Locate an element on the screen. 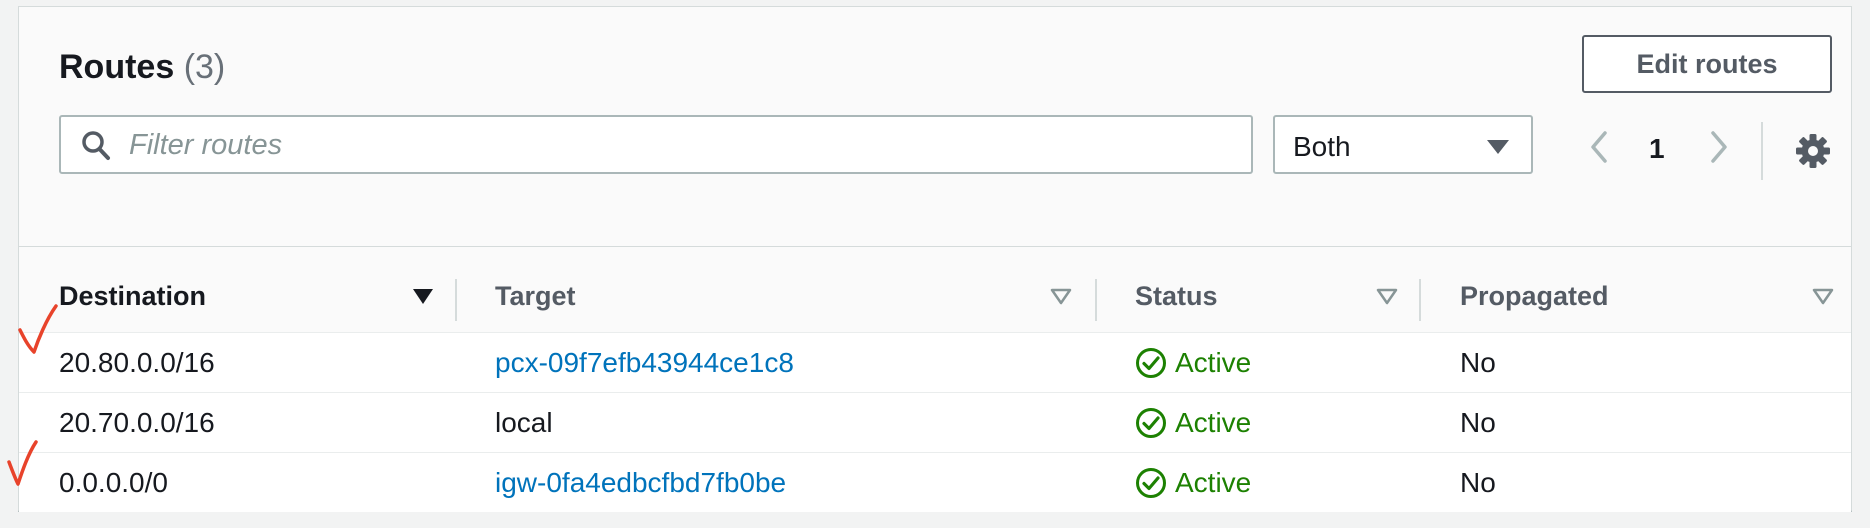 This screenshot has width=1870, height=528. route-type-select-value: Both is located at coordinates (1322, 146).